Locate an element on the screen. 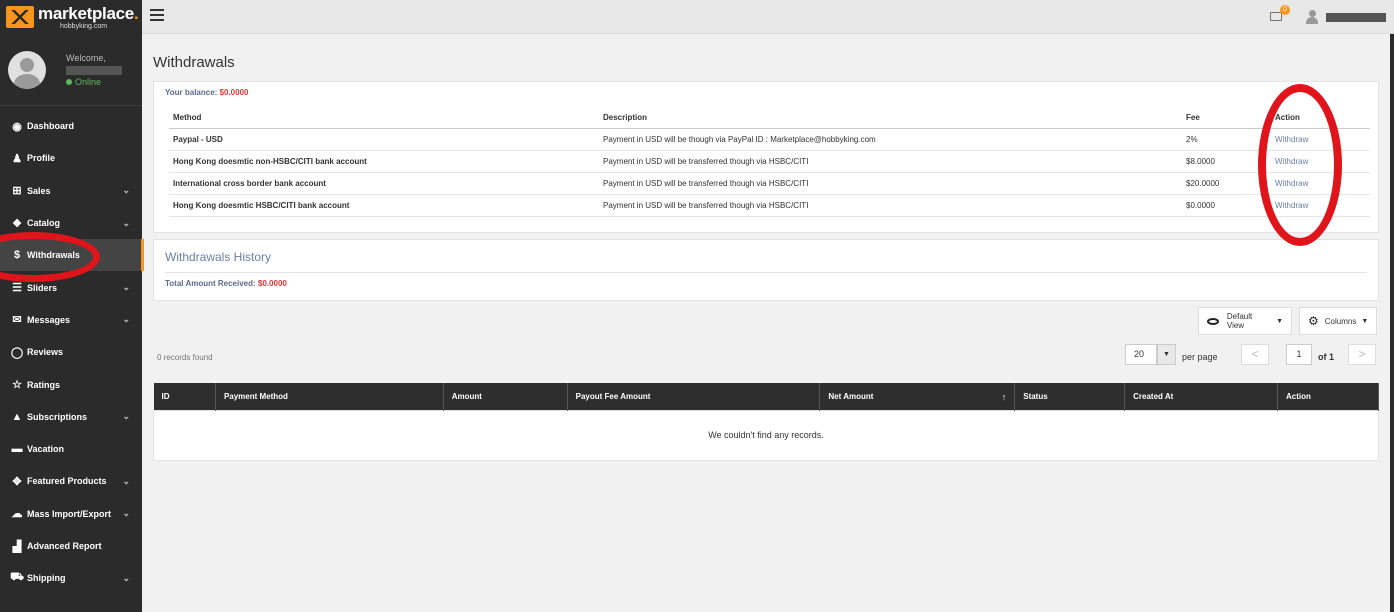  sidebar-item-dashboard: ◉ Dashboard is located at coordinates (71, 126).